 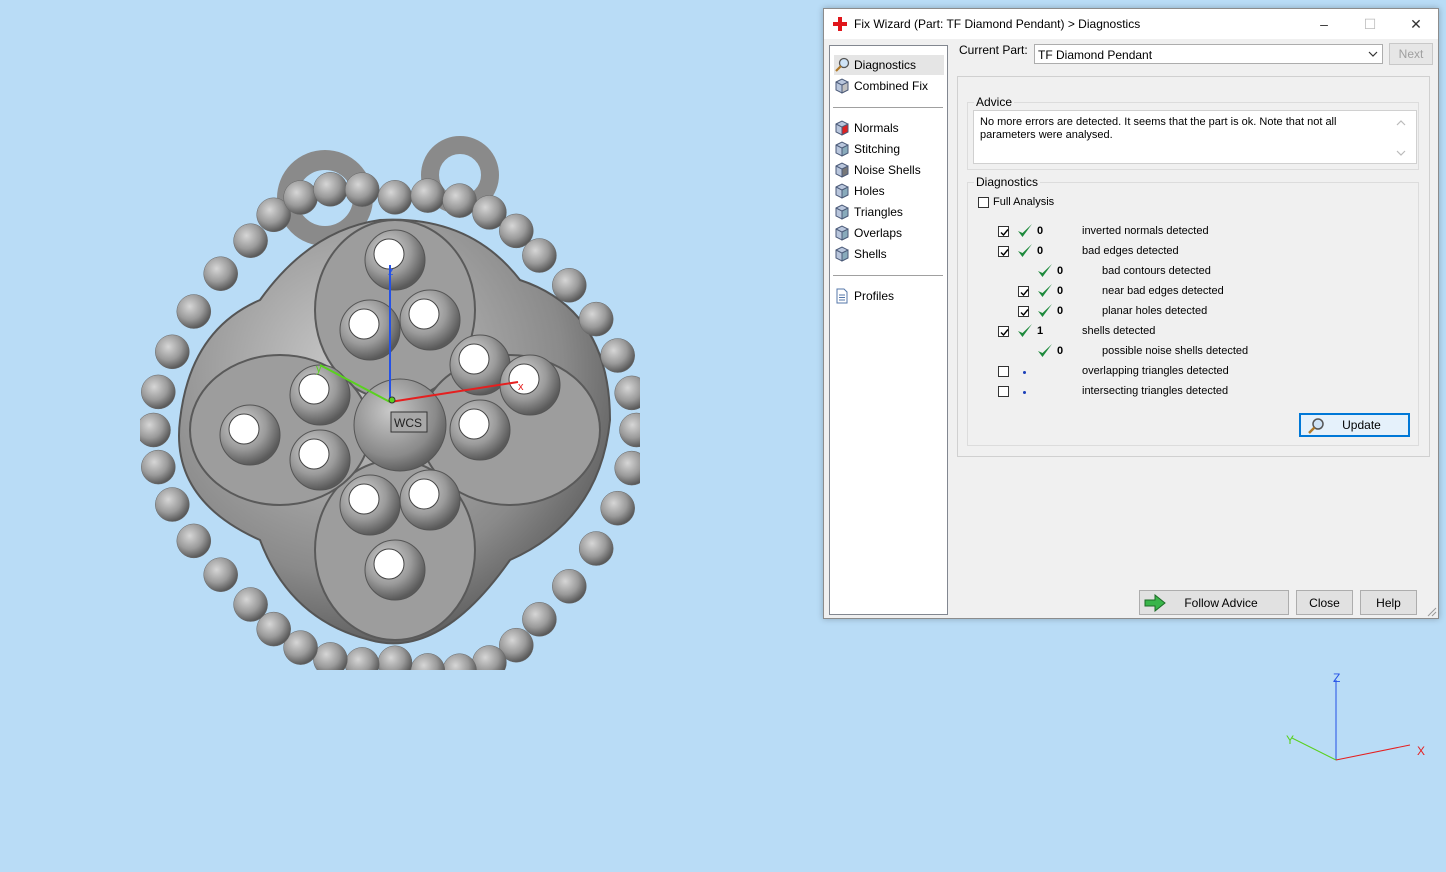 I want to click on update-button: Update, so click(x=1354, y=425).